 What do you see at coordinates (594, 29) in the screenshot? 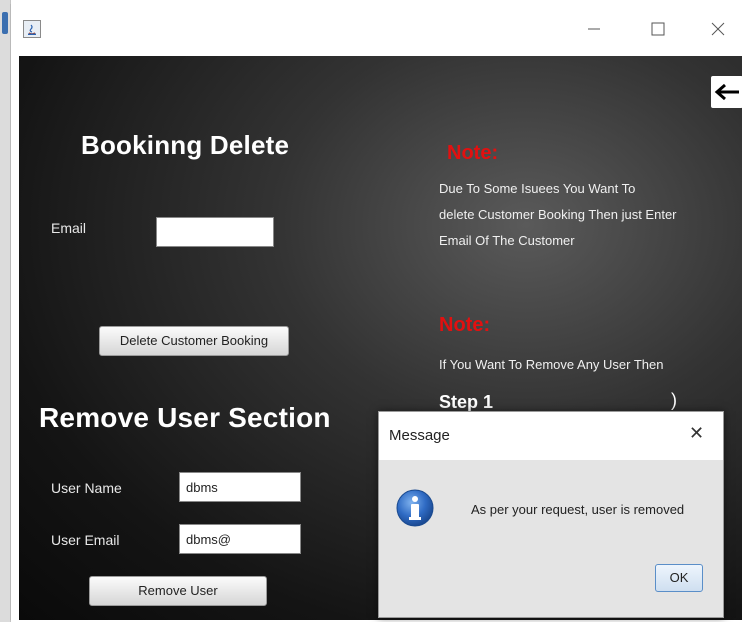
I see `minimize-icon` at bounding box center [594, 29].